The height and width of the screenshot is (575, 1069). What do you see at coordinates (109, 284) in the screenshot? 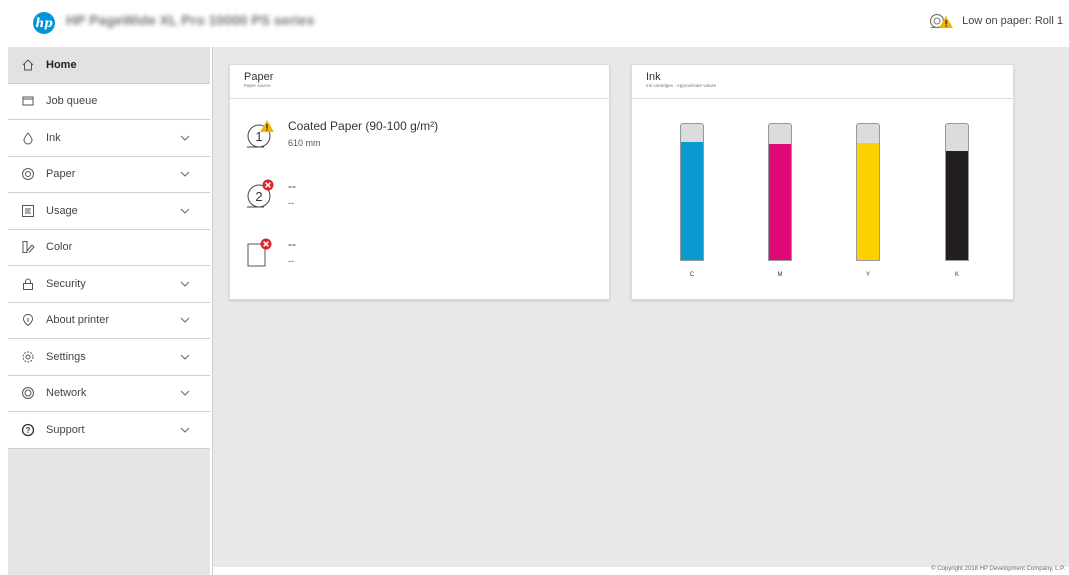
I see `sidebar-item-security: Security` at bounding box center [109, 284].